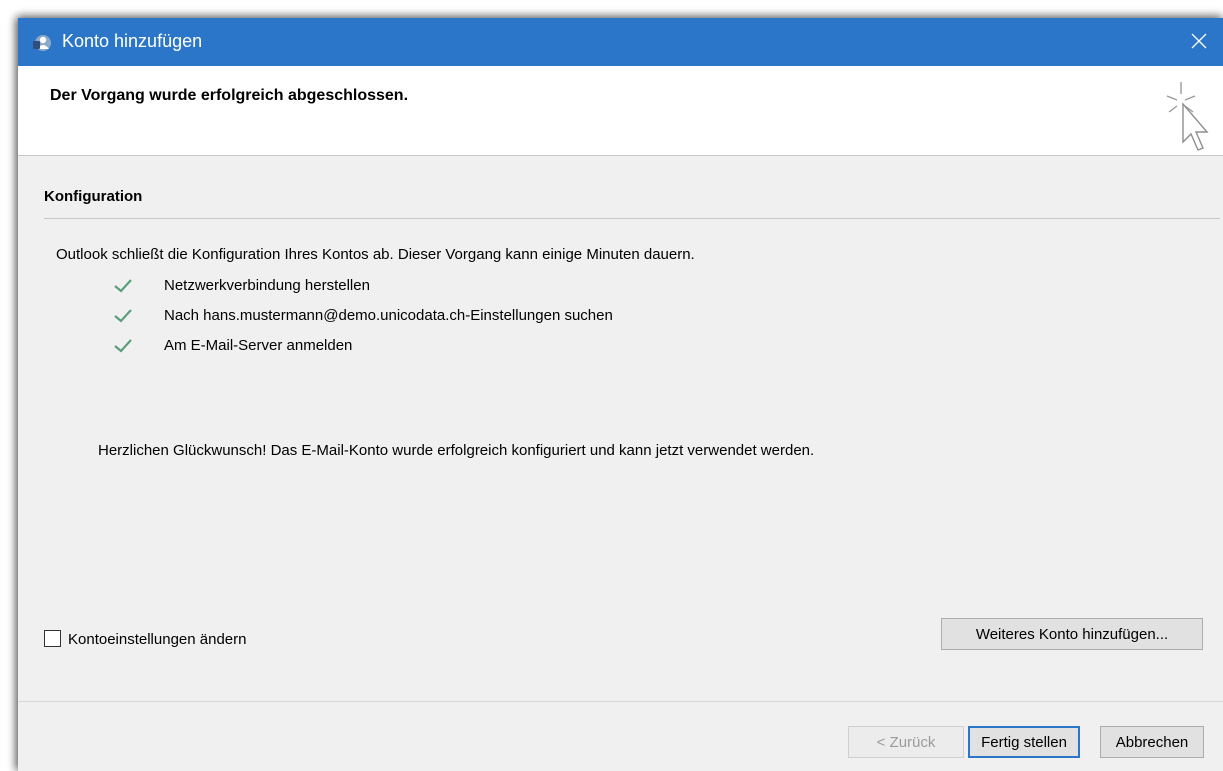  What do you see at coordinates (157, 639) in the screenshot?
I see `change-settings-label: Kontoeinstellungen ändern` at bounding box center [157, 639].